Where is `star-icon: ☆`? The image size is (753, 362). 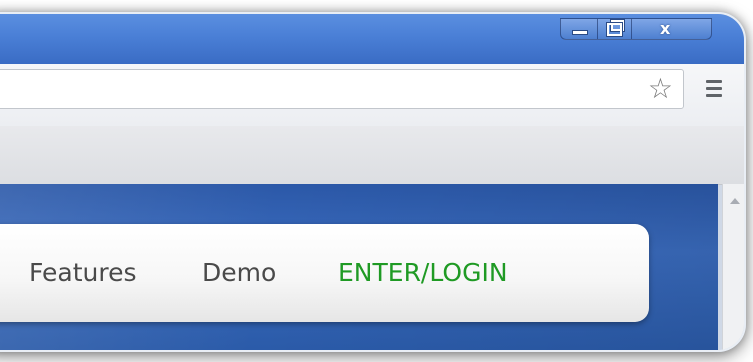 star-icon: ☆ is located at coordinates (660, 89).